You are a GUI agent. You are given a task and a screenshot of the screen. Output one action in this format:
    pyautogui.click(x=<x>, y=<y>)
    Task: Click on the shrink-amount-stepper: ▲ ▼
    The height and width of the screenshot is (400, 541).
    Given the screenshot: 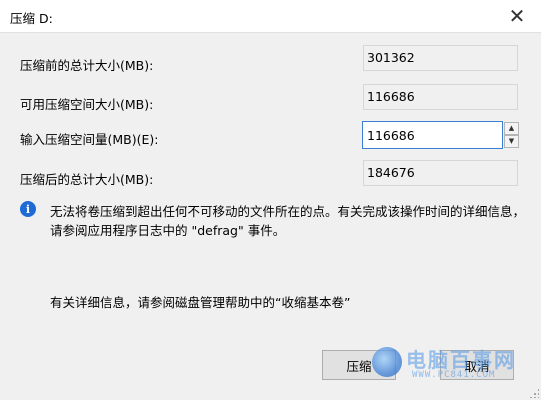 What is the action you would take?
    pyautogui.click(x=441, y=135)
    